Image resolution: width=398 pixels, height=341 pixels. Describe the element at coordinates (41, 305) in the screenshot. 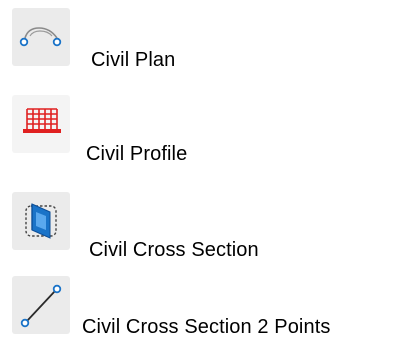

I see `civil-cross-section-2-points-icon` at that location.